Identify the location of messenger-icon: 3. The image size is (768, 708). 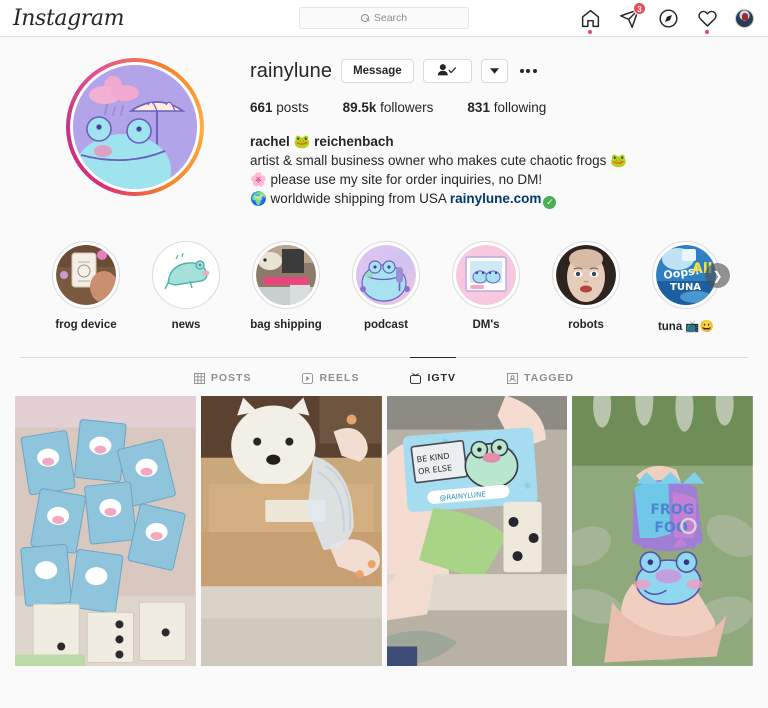
(632, 15).